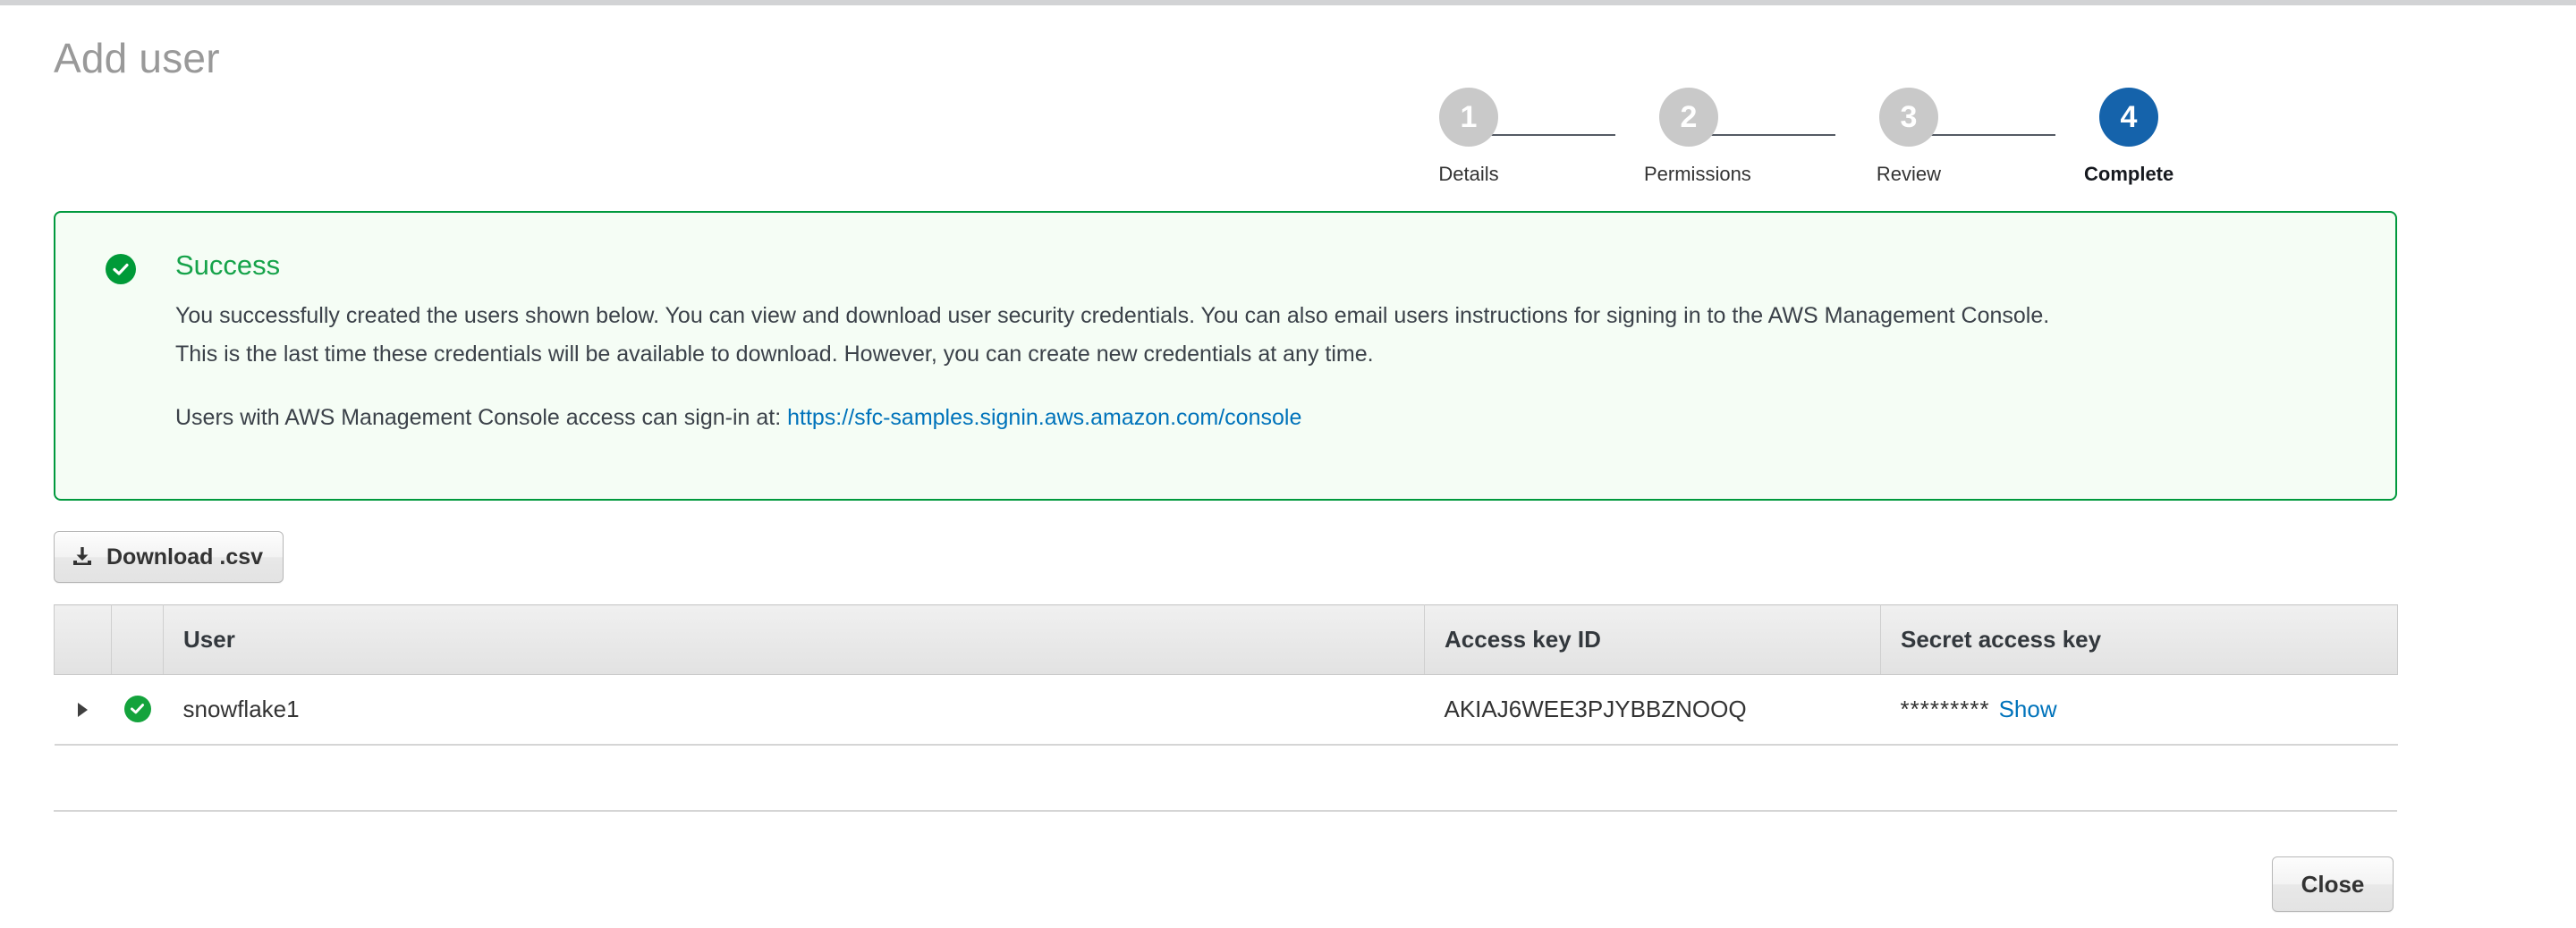 Image resolution: width=2576 pixels, height=928 pixels. Describe the element at coordinates (794, 640) in the screenshot. I see `column-header-user: User` at that location.